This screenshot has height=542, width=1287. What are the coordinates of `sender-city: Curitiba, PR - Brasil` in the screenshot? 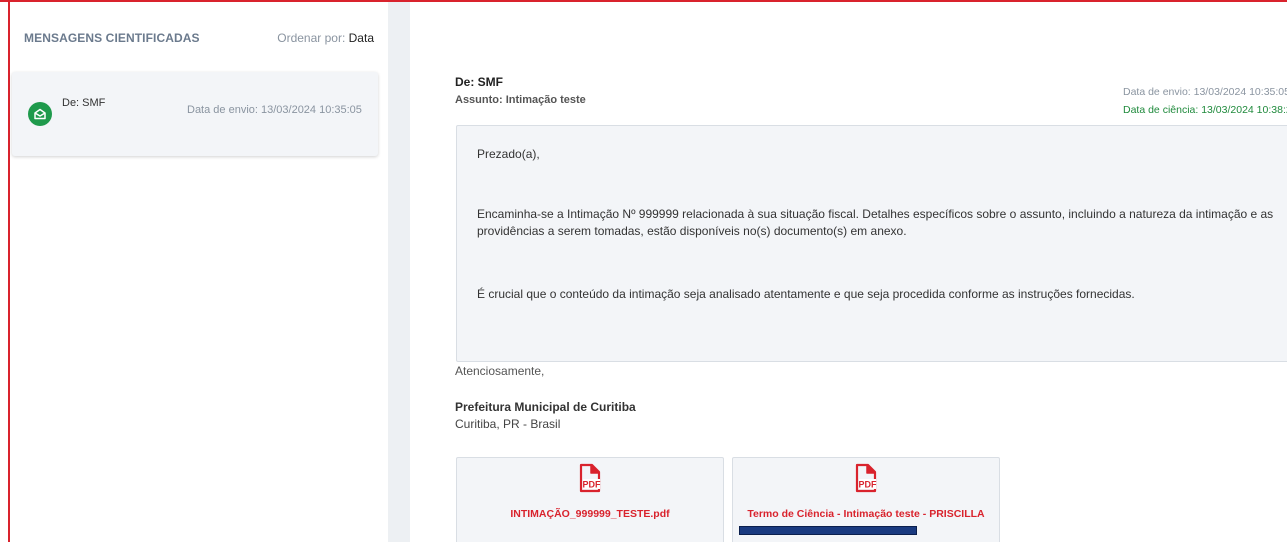 It's located at (508, 424).